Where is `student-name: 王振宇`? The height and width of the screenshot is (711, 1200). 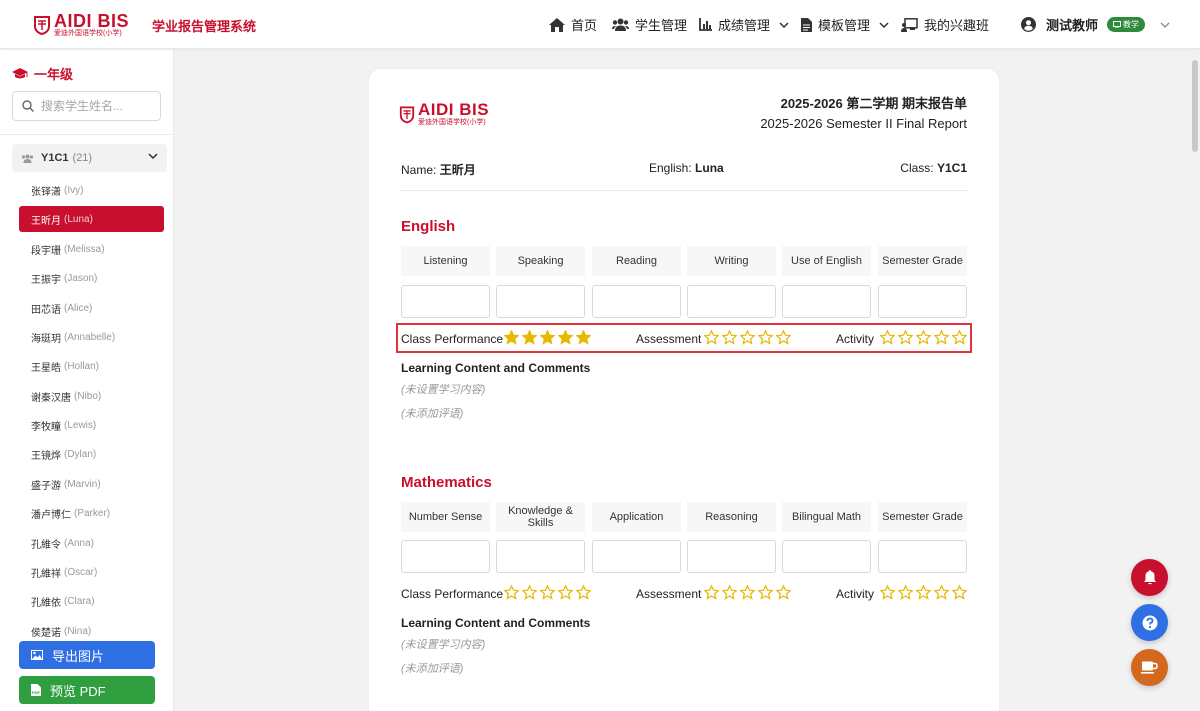 student-name: 王振宇 is located at coordinates (46, 280).